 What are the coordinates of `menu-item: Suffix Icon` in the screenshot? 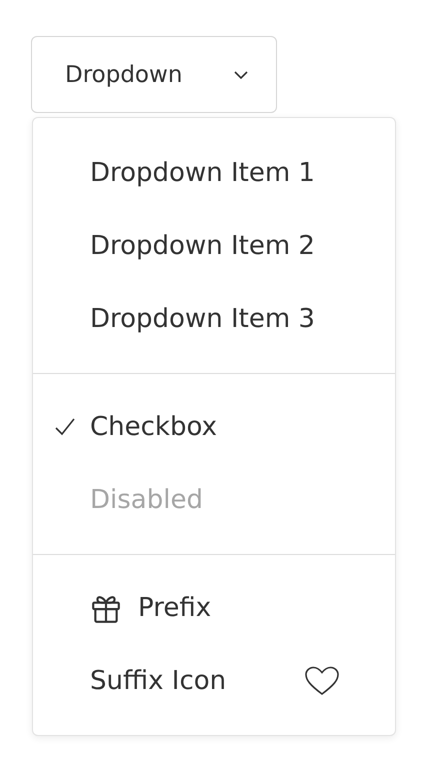 It's located at (214, 680).